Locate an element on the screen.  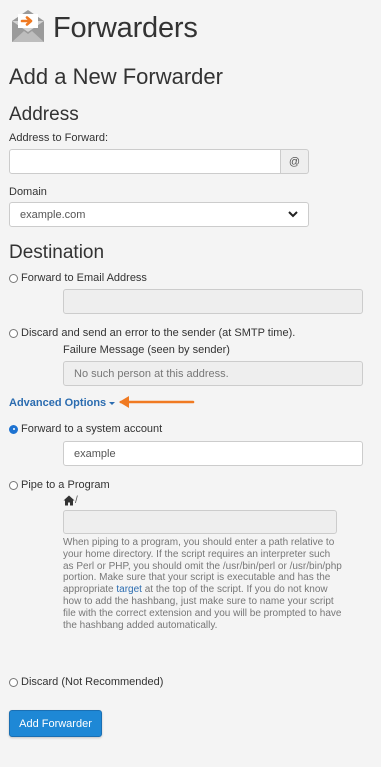
domain-label: Domain is located at coordinates (28, 192).